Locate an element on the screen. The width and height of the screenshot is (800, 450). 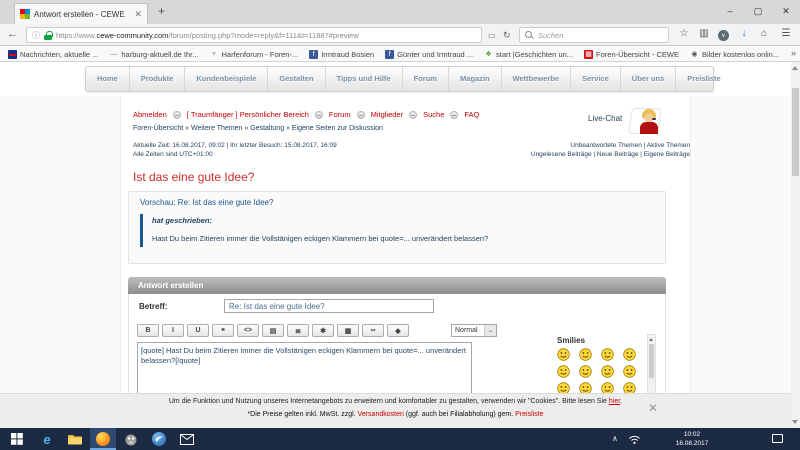
user-link: Mitglieder is located at coordinates (380, 114).